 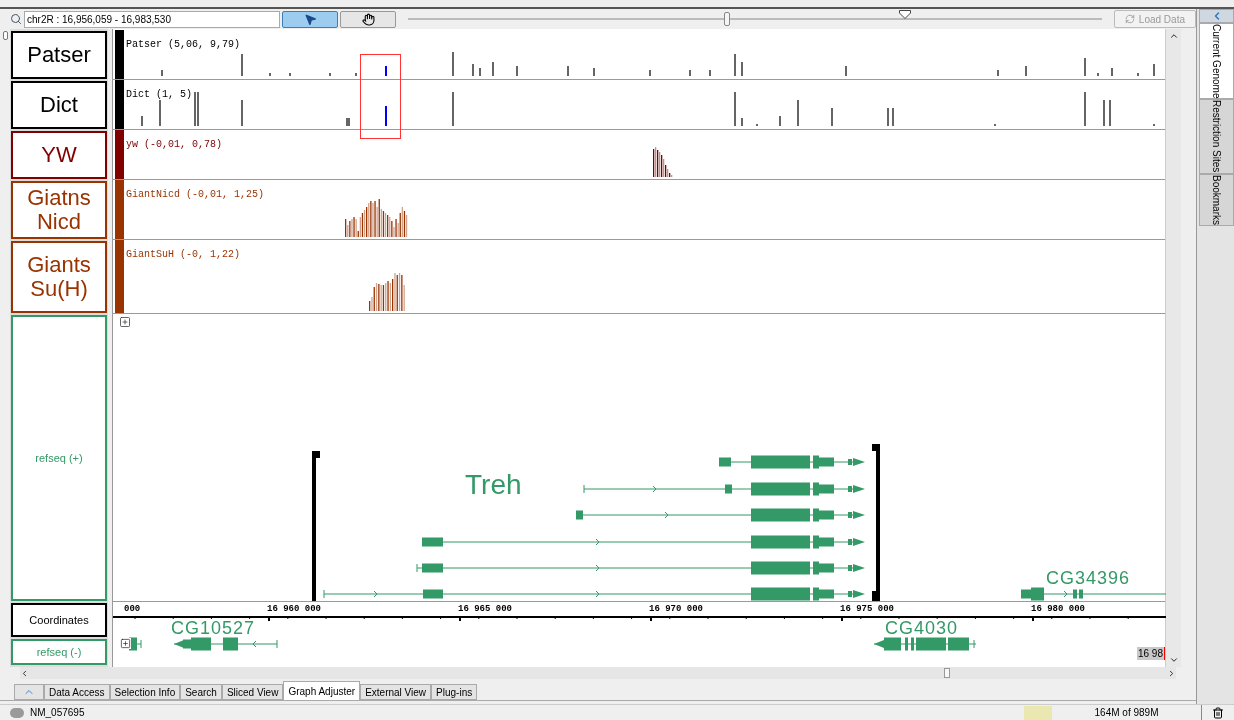 What do you see at coordinates (1216, 136) in the screenshot?
I see `side-tab: Restriction Sites` at bounding box center [1216, 136].